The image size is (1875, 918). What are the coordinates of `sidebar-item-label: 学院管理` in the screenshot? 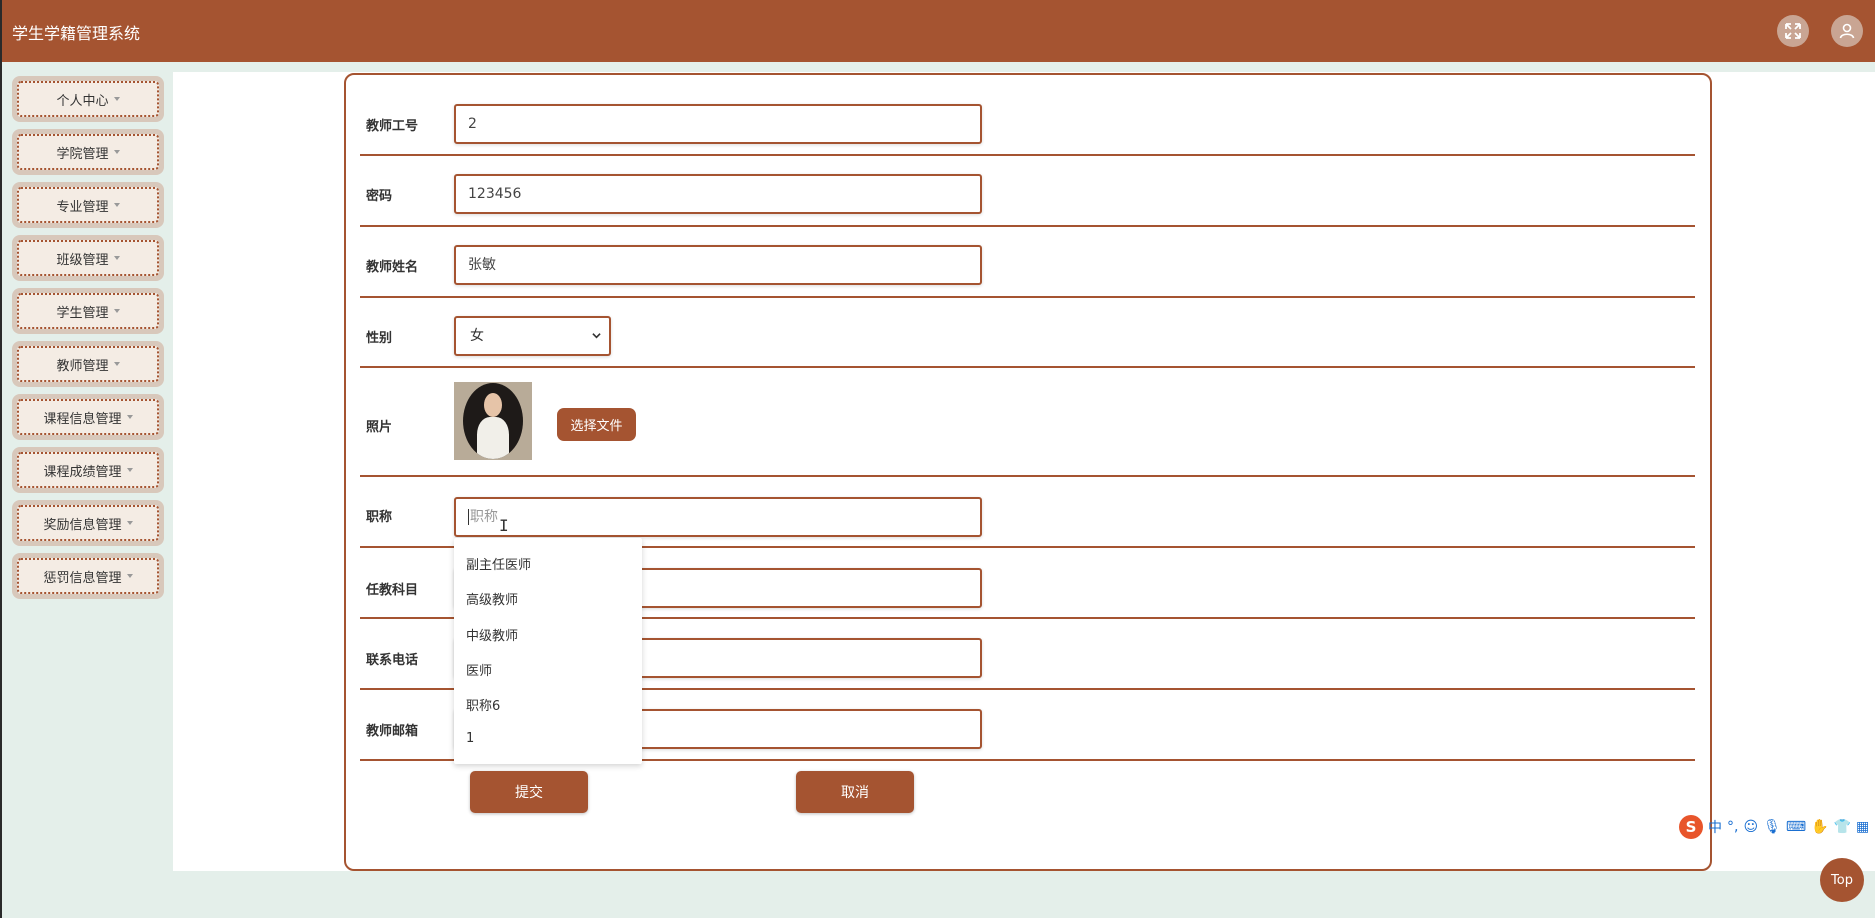 It's located at (82, 154).